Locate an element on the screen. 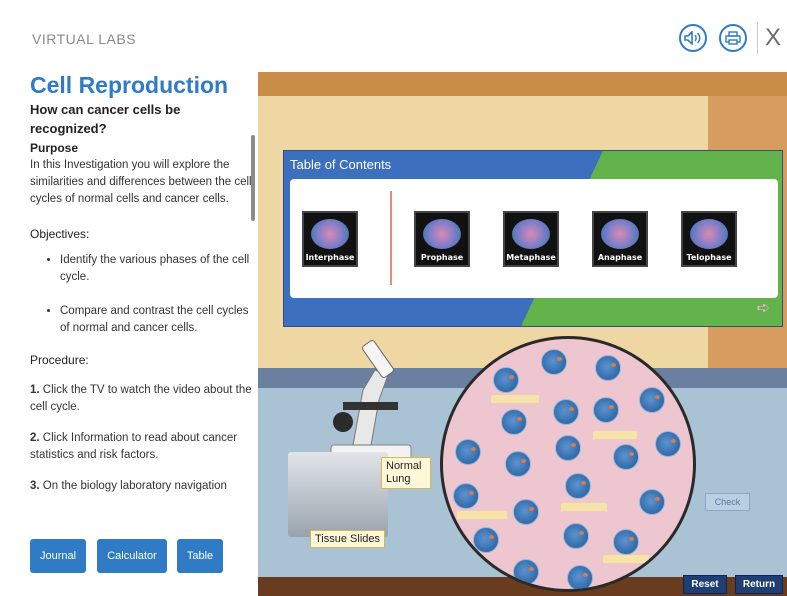  tissue-slide-box is located at coordinates (338, 494).